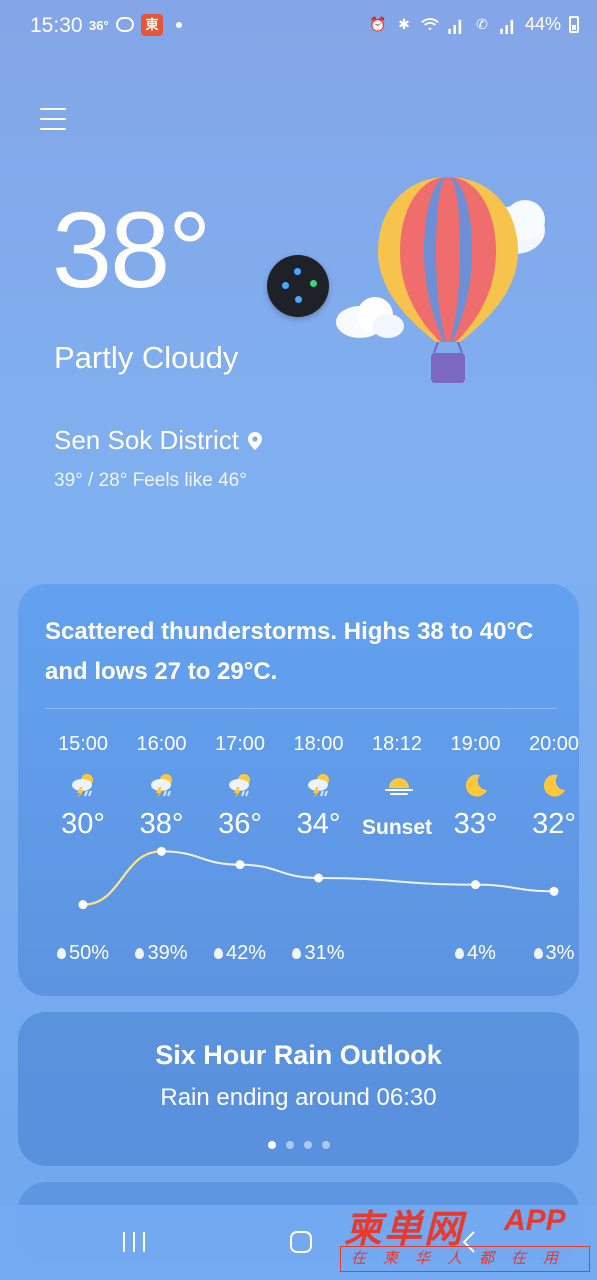 The image size is (597, 1280). I want to click on hour-precipitation: 39%, so click(162, 953).